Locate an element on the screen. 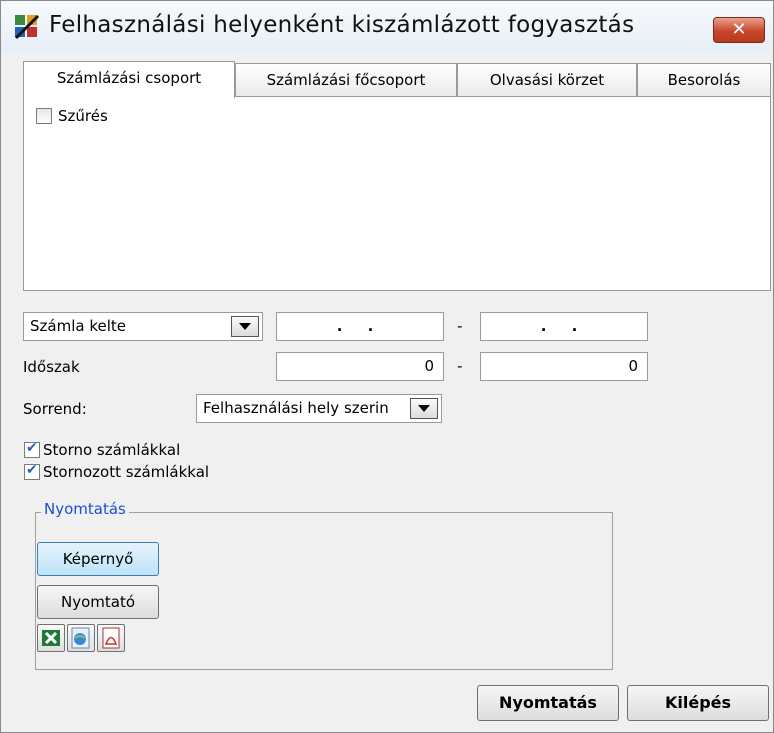 The width and height of the screenshot is (774, 733). filter-checkbox is located at coordinates (44, 116).